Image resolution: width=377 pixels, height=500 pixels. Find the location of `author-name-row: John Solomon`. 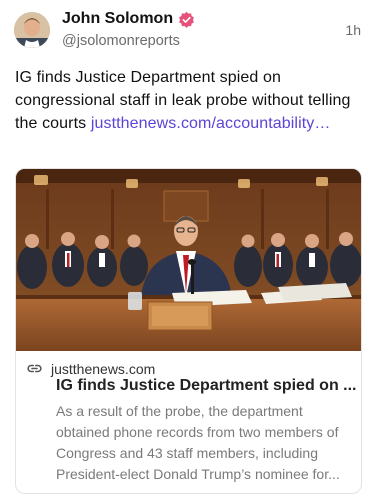

author-name-row: John Solomon is located at coordinates (128, 19).